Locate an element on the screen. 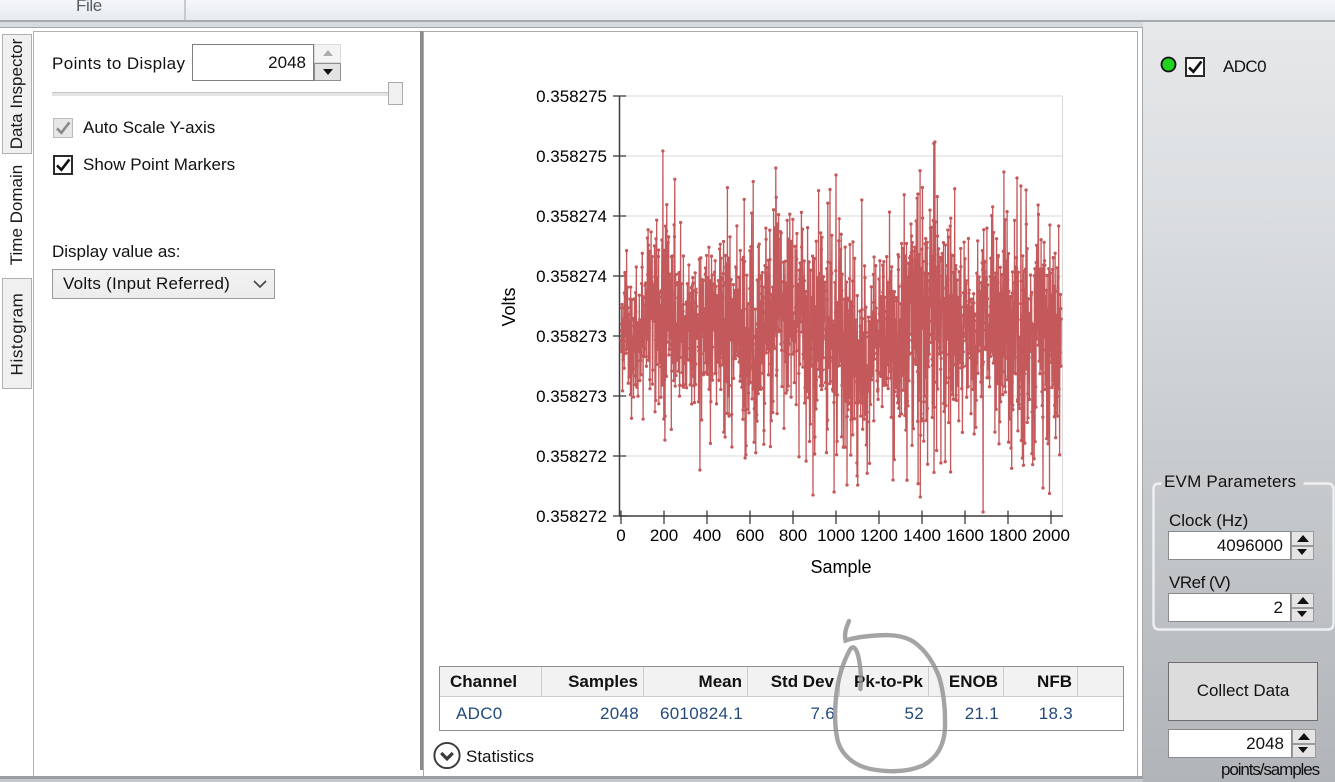 The image size is (1335, 782). svg-text: 1600 is located at coordinates (965, 535).